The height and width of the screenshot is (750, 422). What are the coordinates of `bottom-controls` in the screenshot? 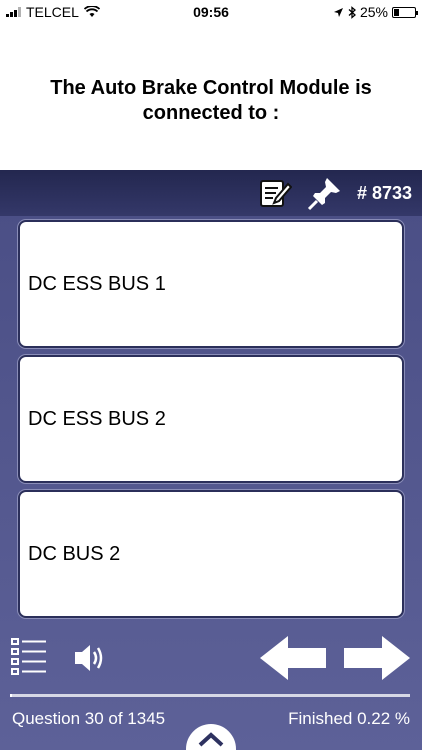 It's located at (211, 662).